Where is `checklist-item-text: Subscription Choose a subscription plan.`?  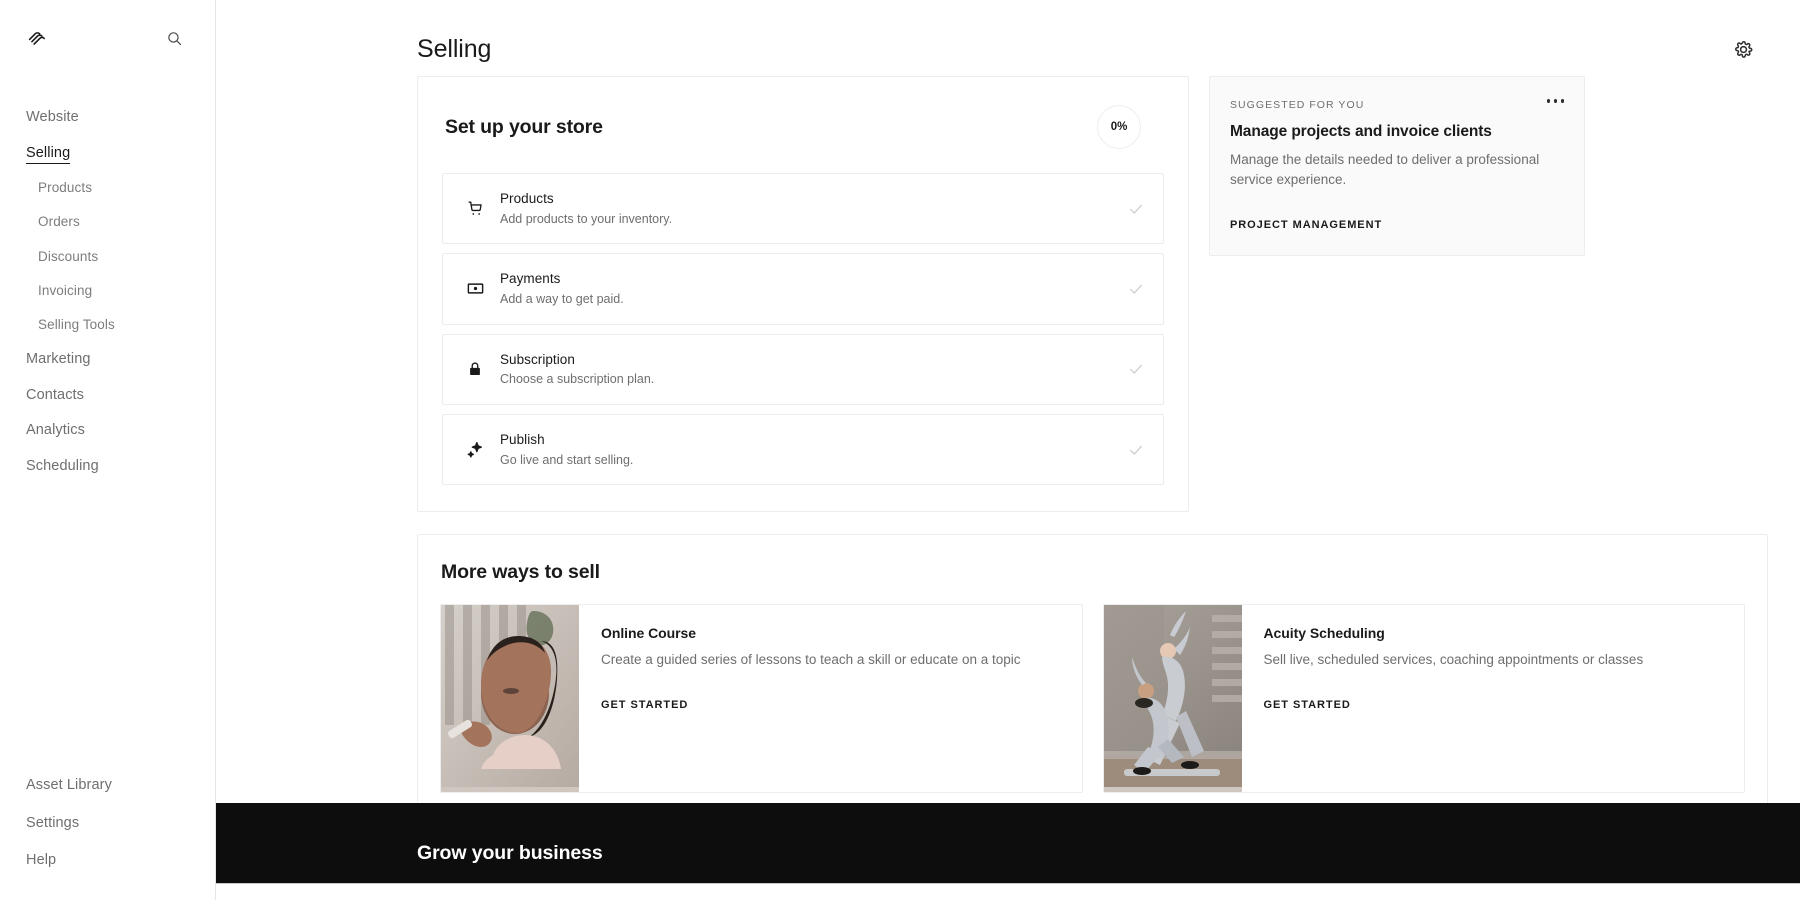 checklist-item-text: Subscription Choose a subscription plan. is located at coordinates (813, 369).